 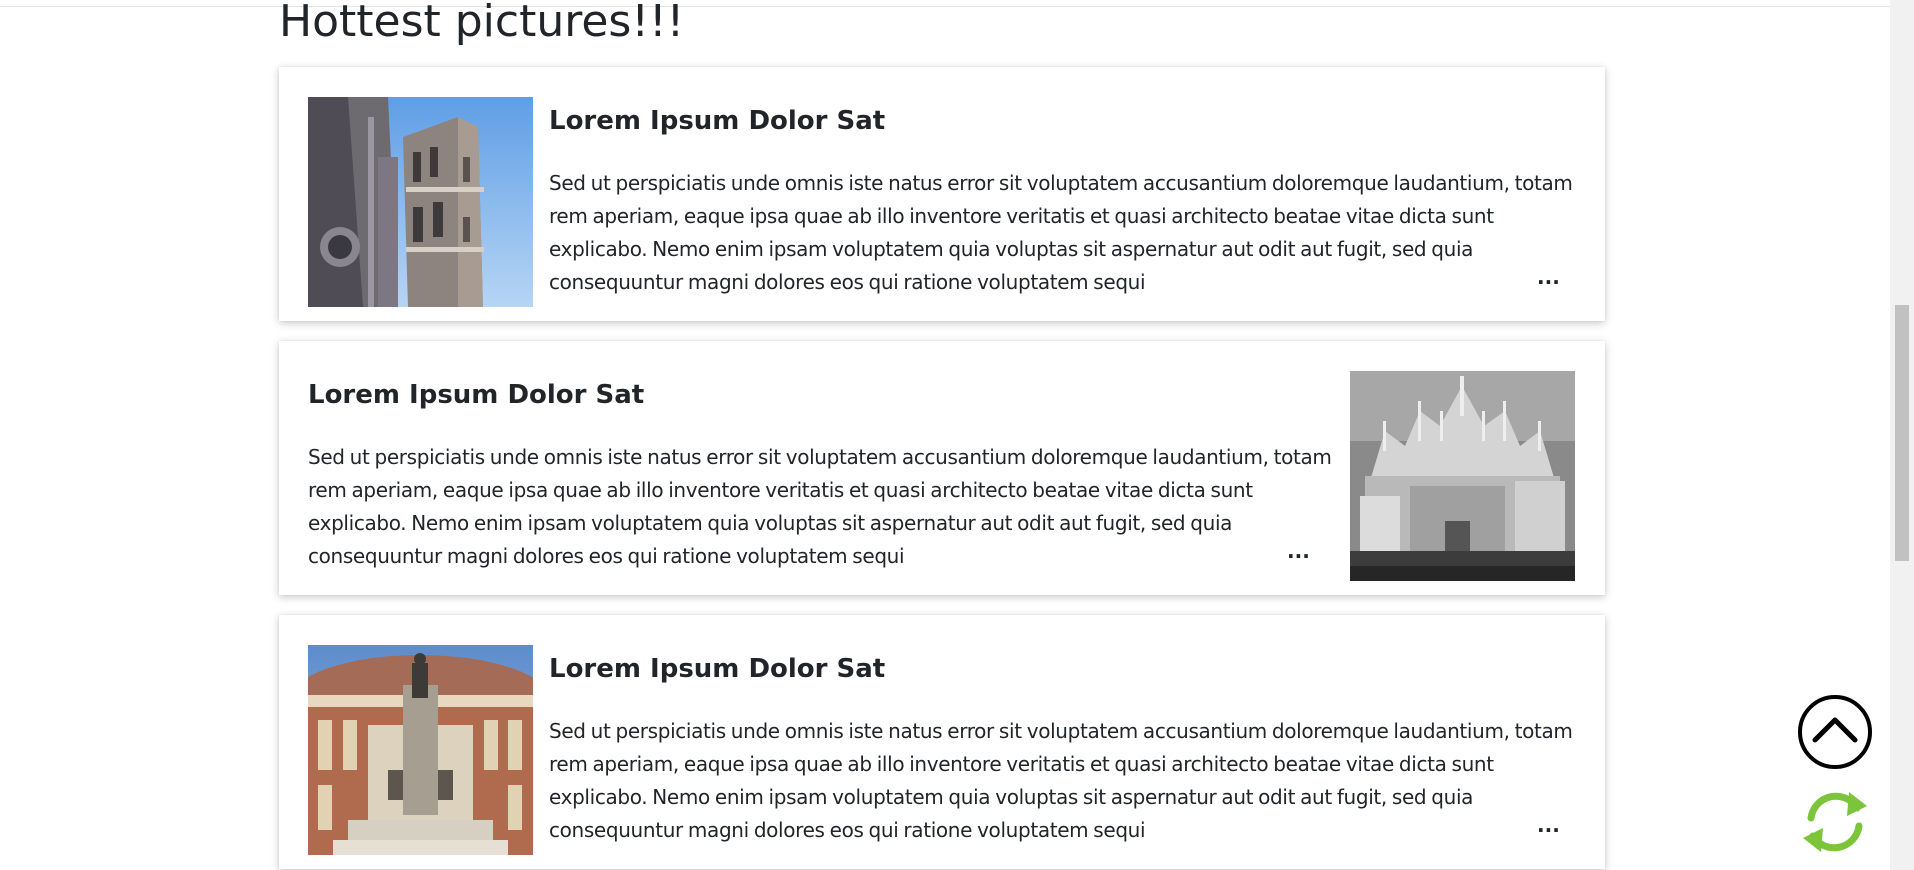 I want to click on milan-cathedral-image, so click(x=1462, y=476).